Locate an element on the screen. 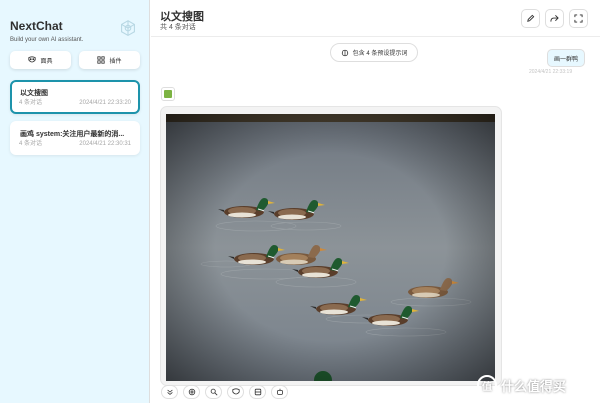  preset-prompts-pill: 包含 4 条预设提示词 is located at coordinates (374, 52).